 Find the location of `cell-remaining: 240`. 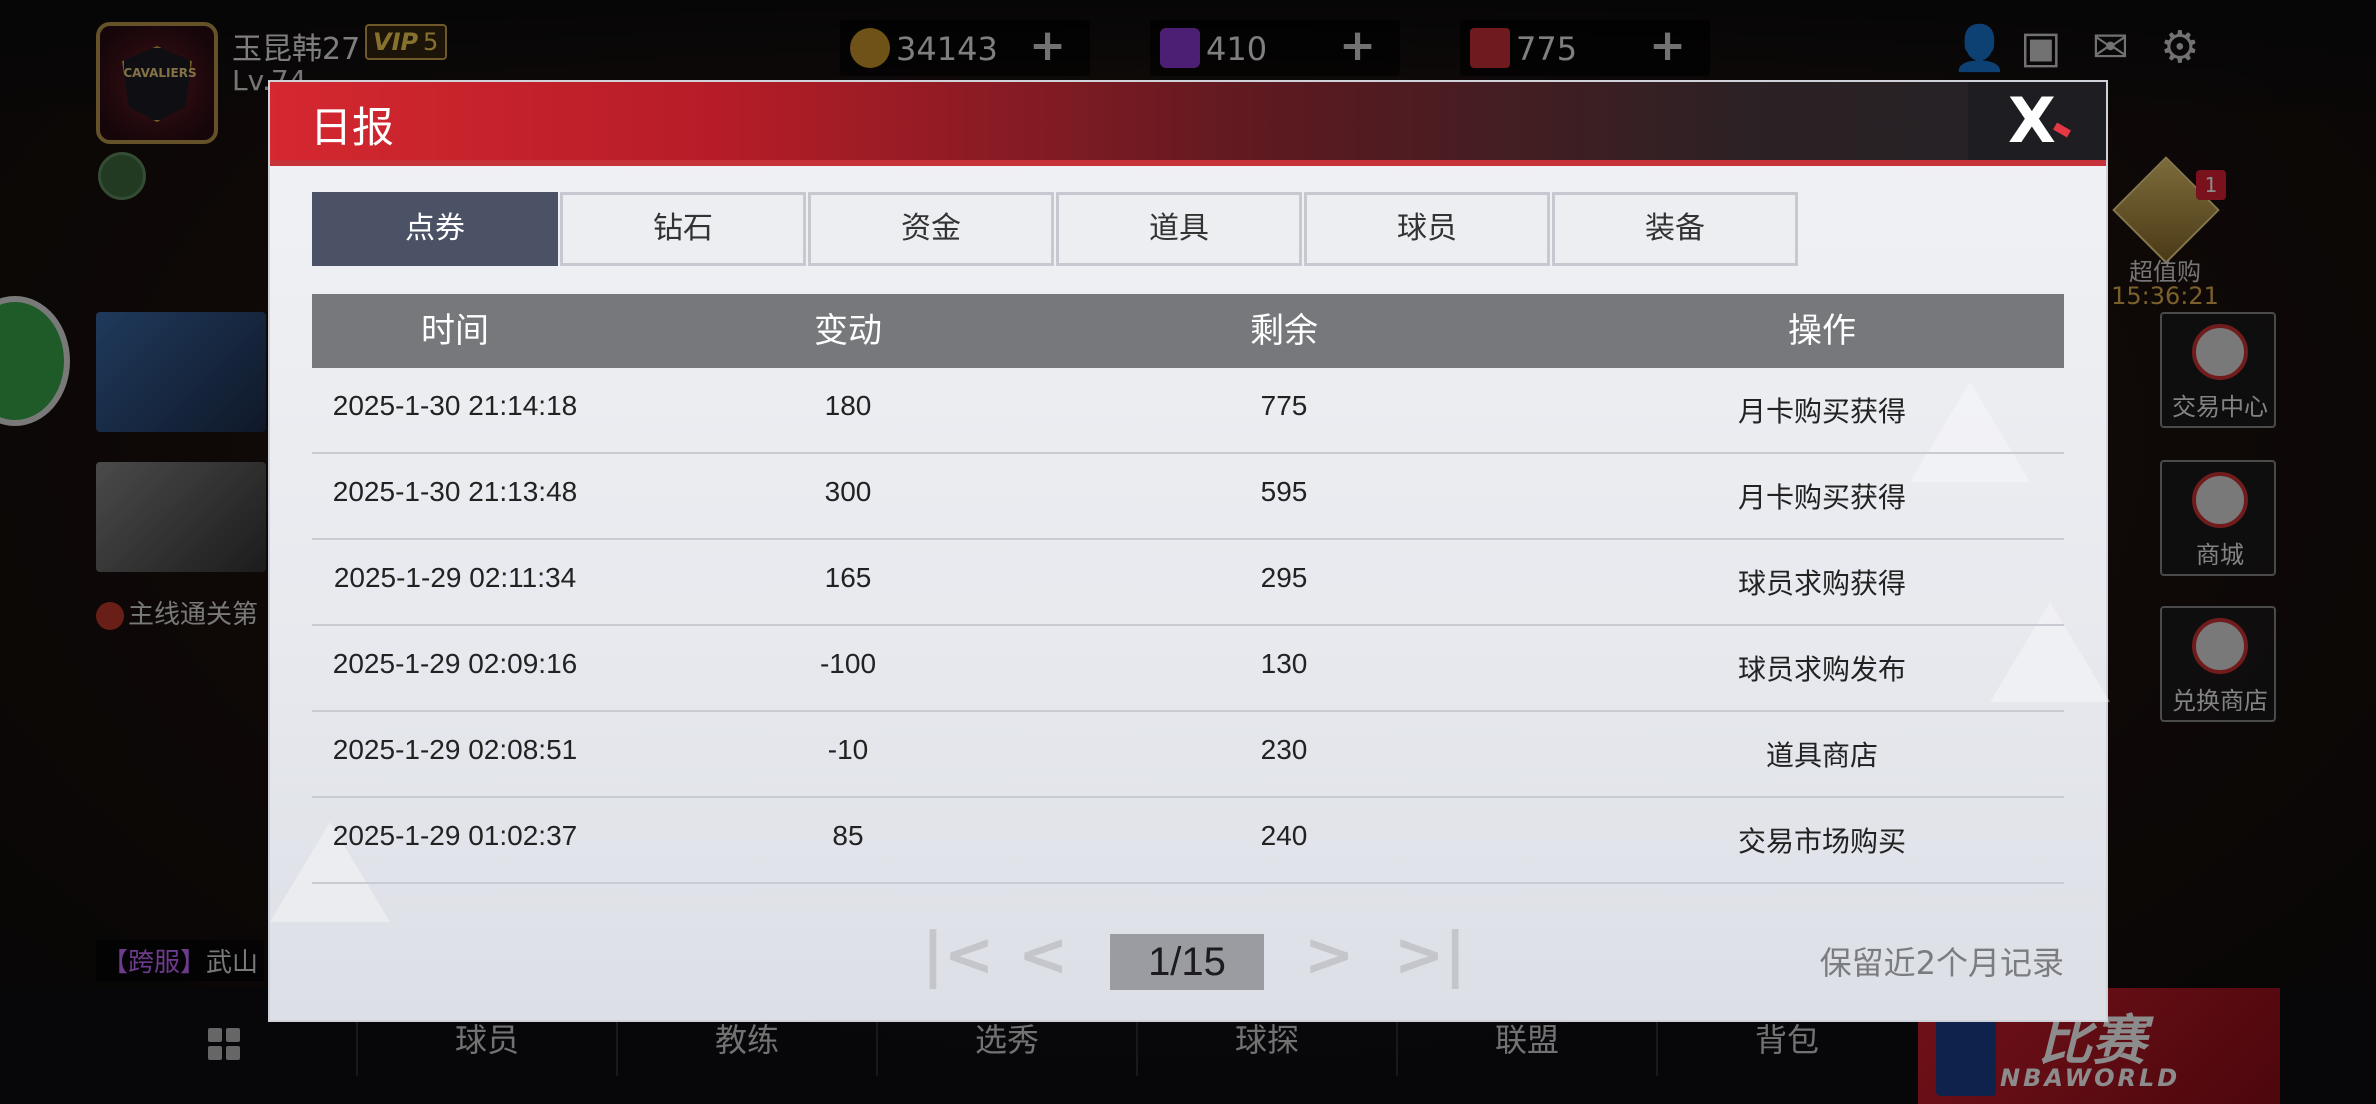

cell-remaining: 240 is located at coordinates (1284, 835).